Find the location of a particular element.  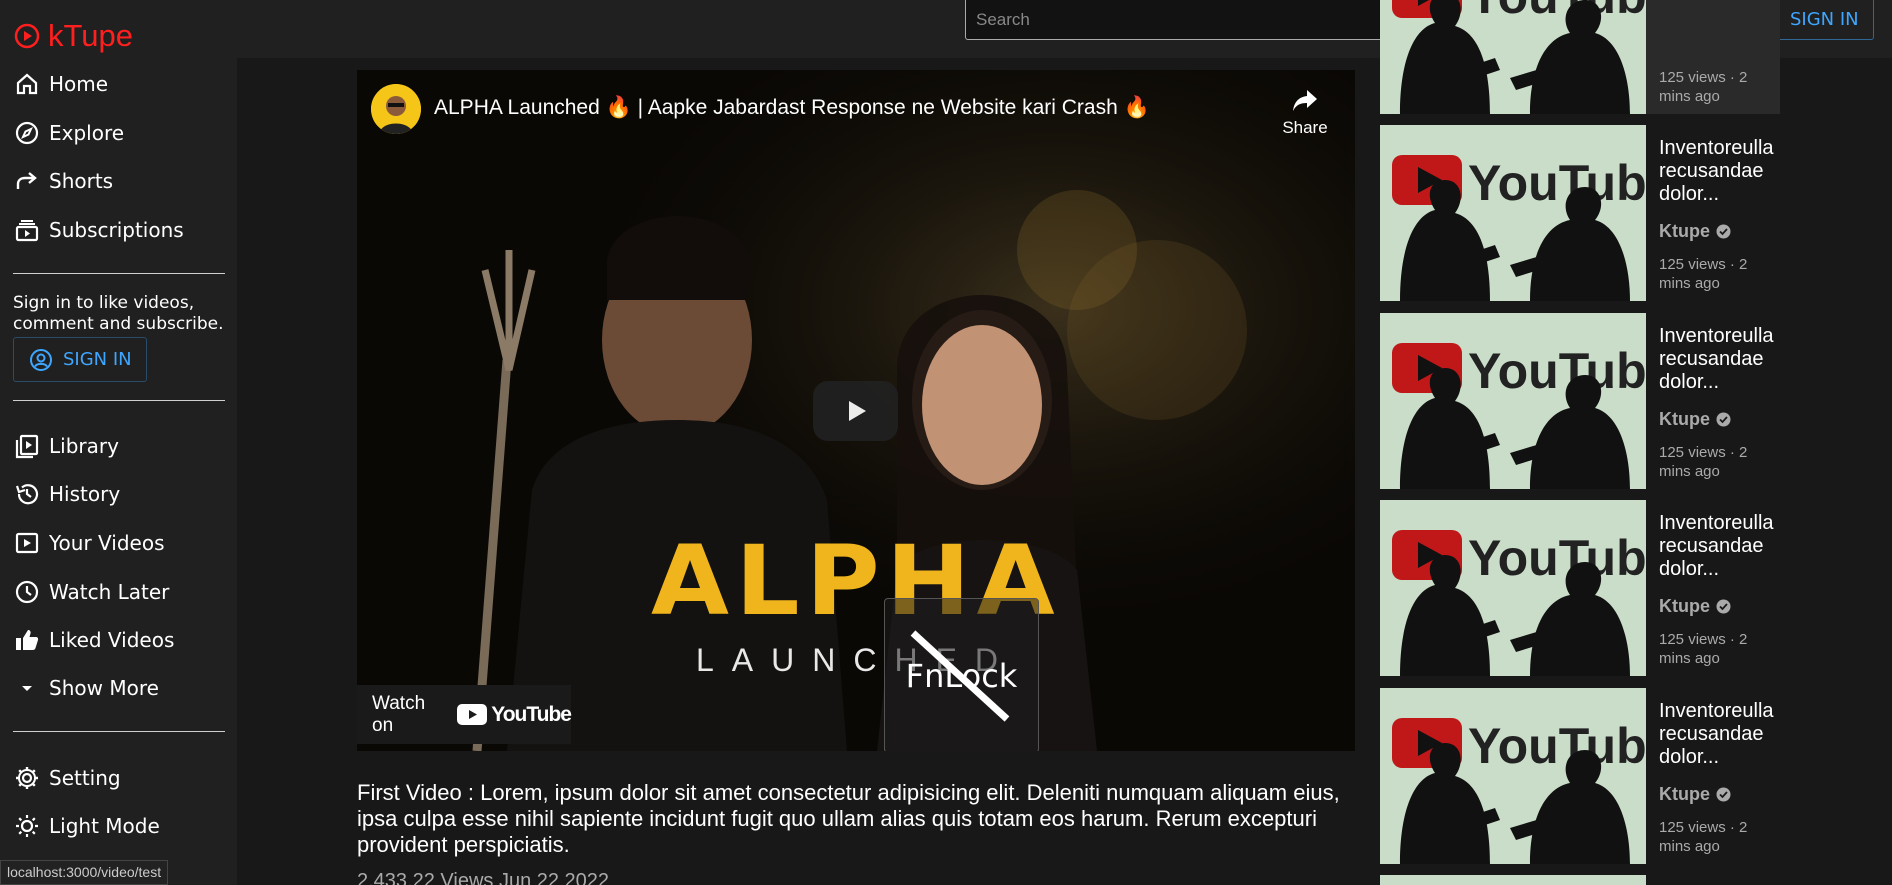

fnlock-overlay: FnLock is located at coordinates (961, 674).